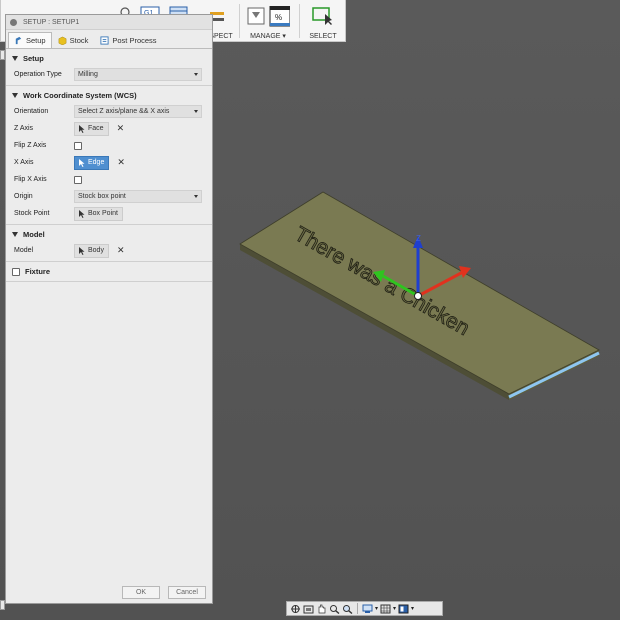  I want to click on pan-icon, so click(321, 609).